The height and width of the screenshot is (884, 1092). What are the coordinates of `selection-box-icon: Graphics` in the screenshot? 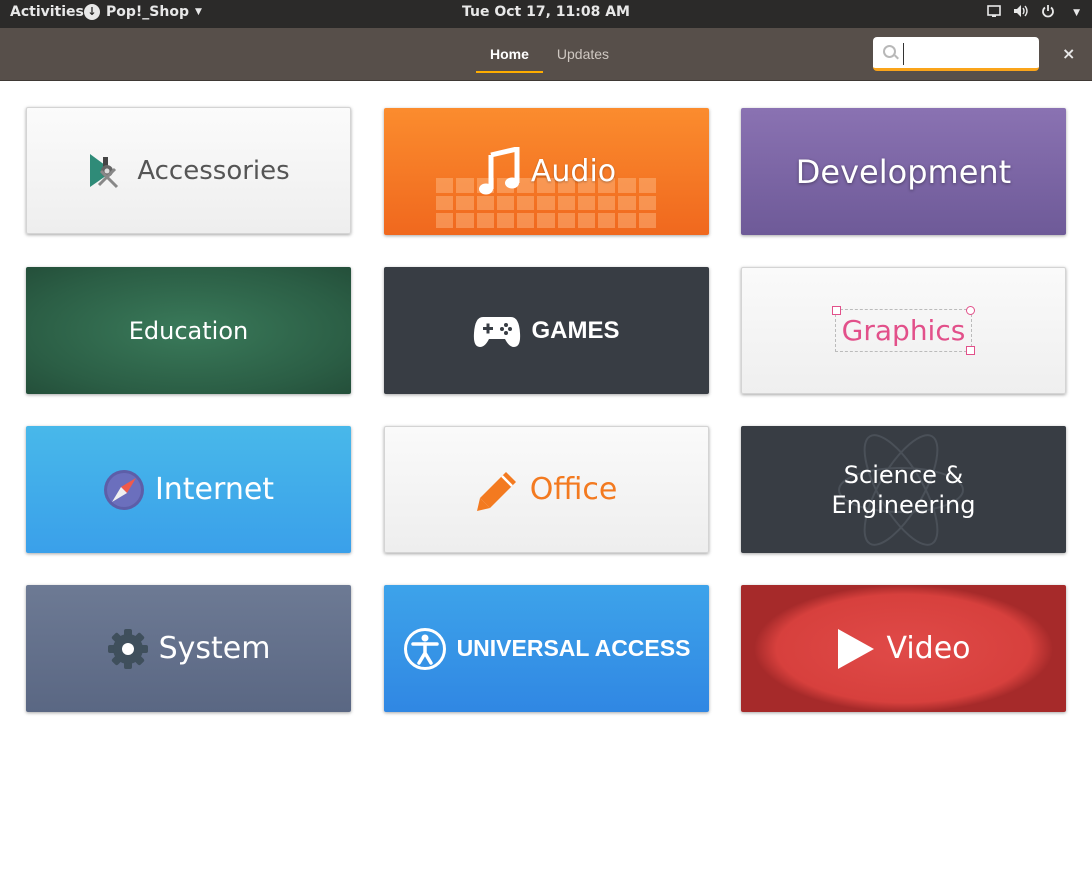 It's located at (903, 330).